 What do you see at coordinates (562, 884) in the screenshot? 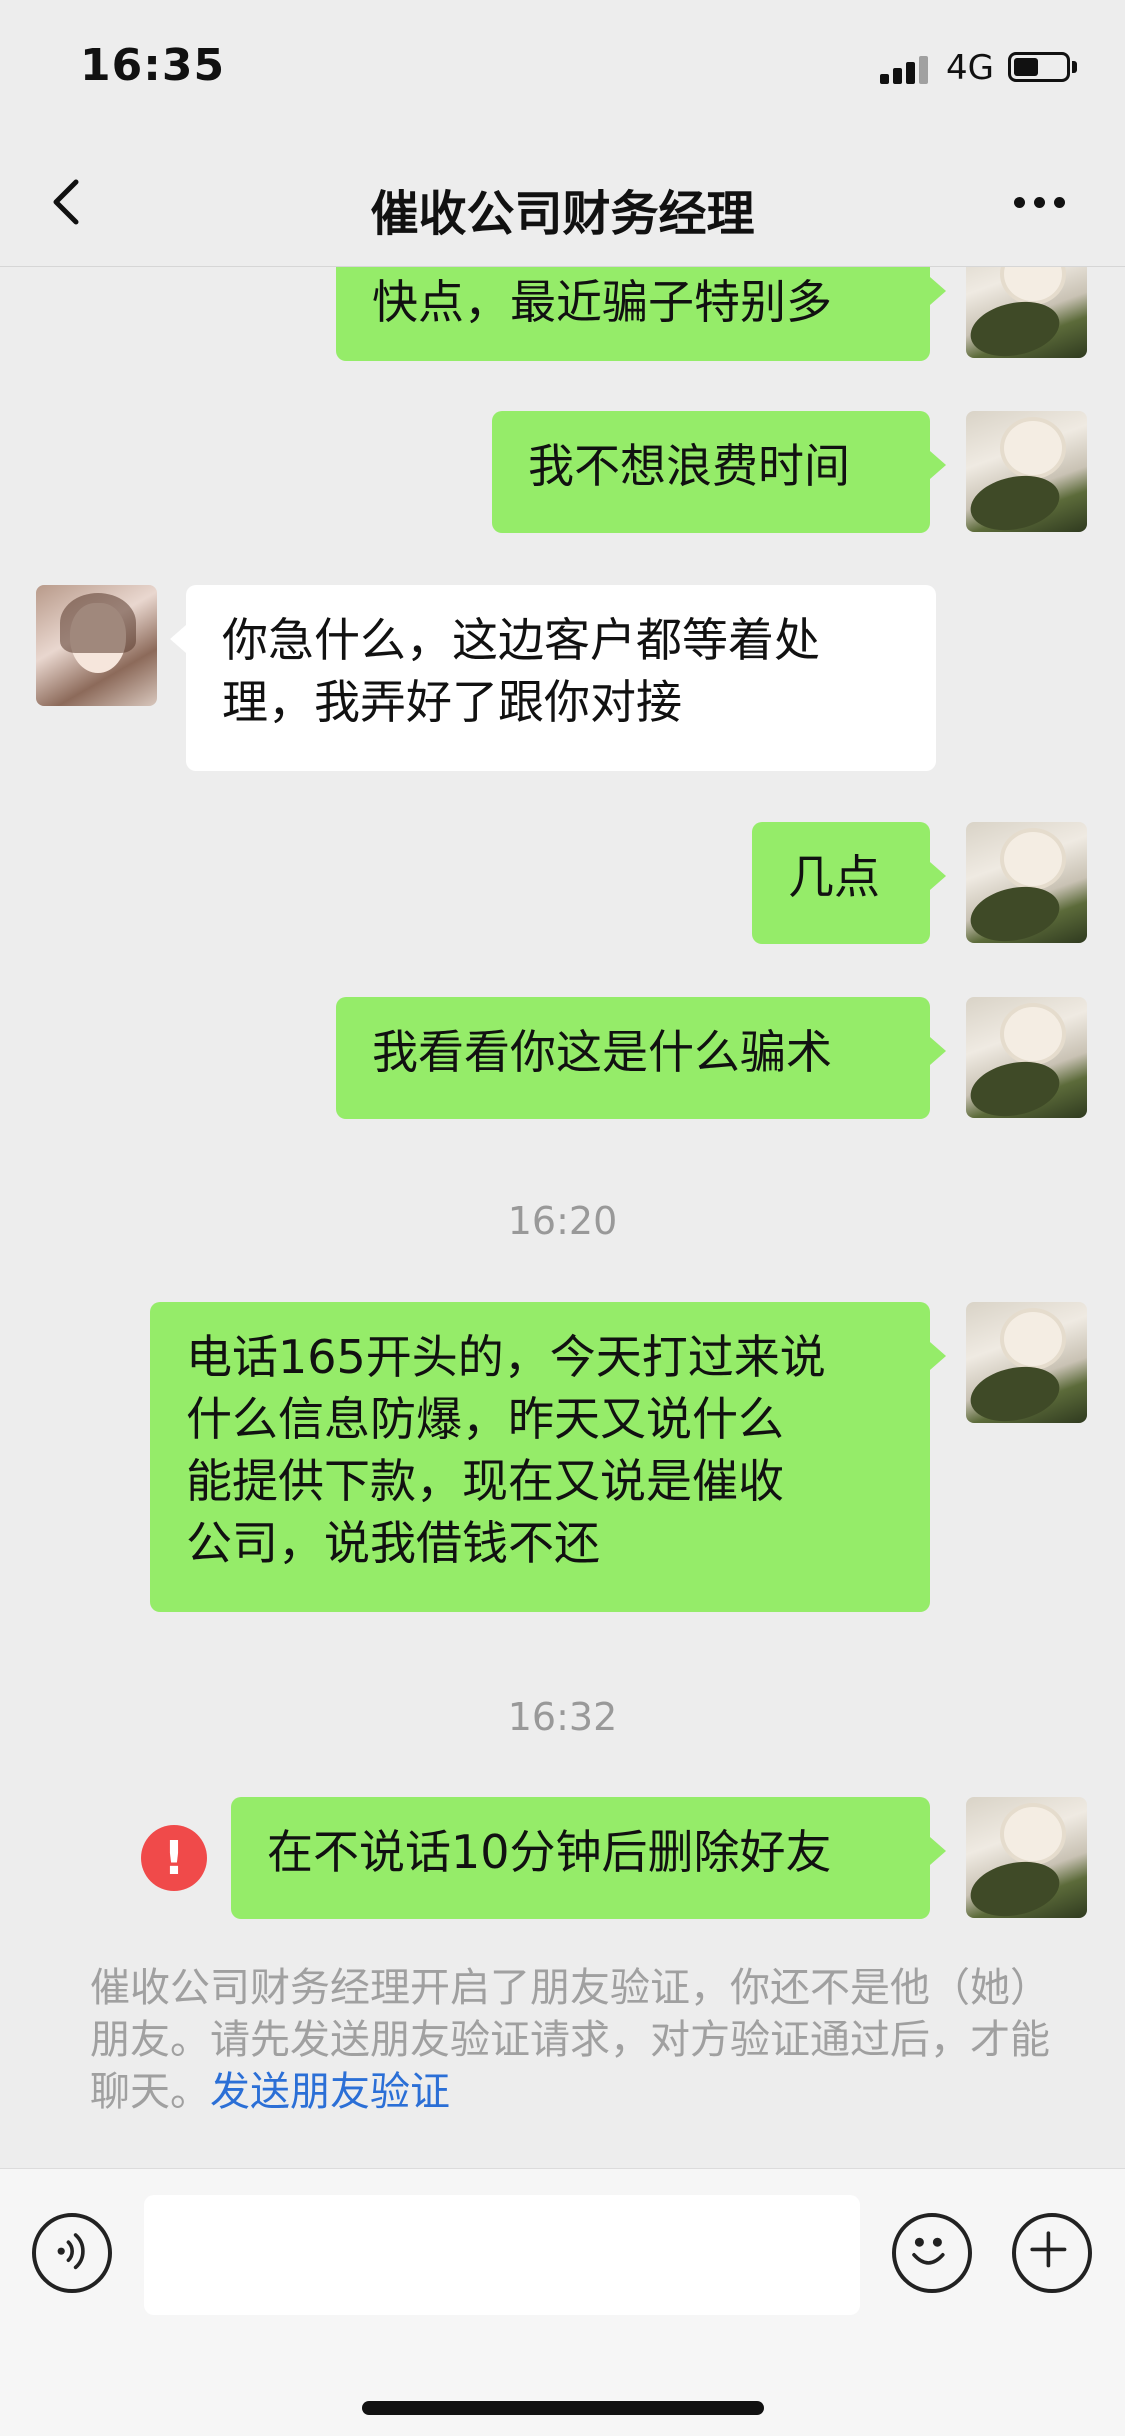
I see `message-row: 几点` at bounding box center [562, 884].